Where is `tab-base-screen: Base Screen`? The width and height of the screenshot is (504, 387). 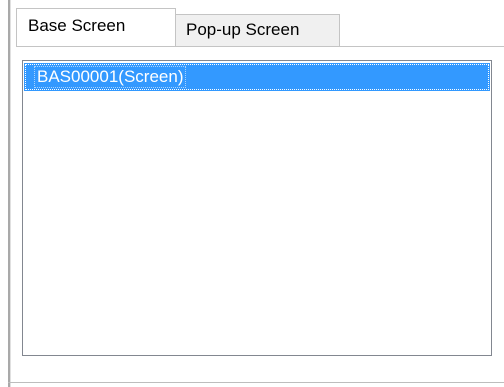
tab-base-screen: Base Screen is located at coordinates (96, 27).